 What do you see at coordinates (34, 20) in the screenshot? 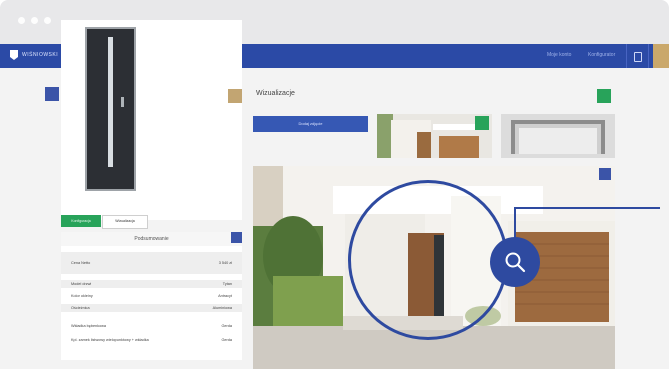
I see `window-minimize-dot` at bounding box center [34, 20].